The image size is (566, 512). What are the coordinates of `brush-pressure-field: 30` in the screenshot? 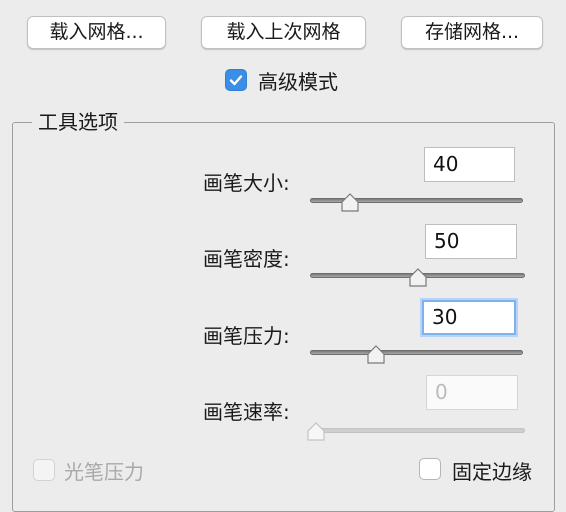 It's located at (469, 317).